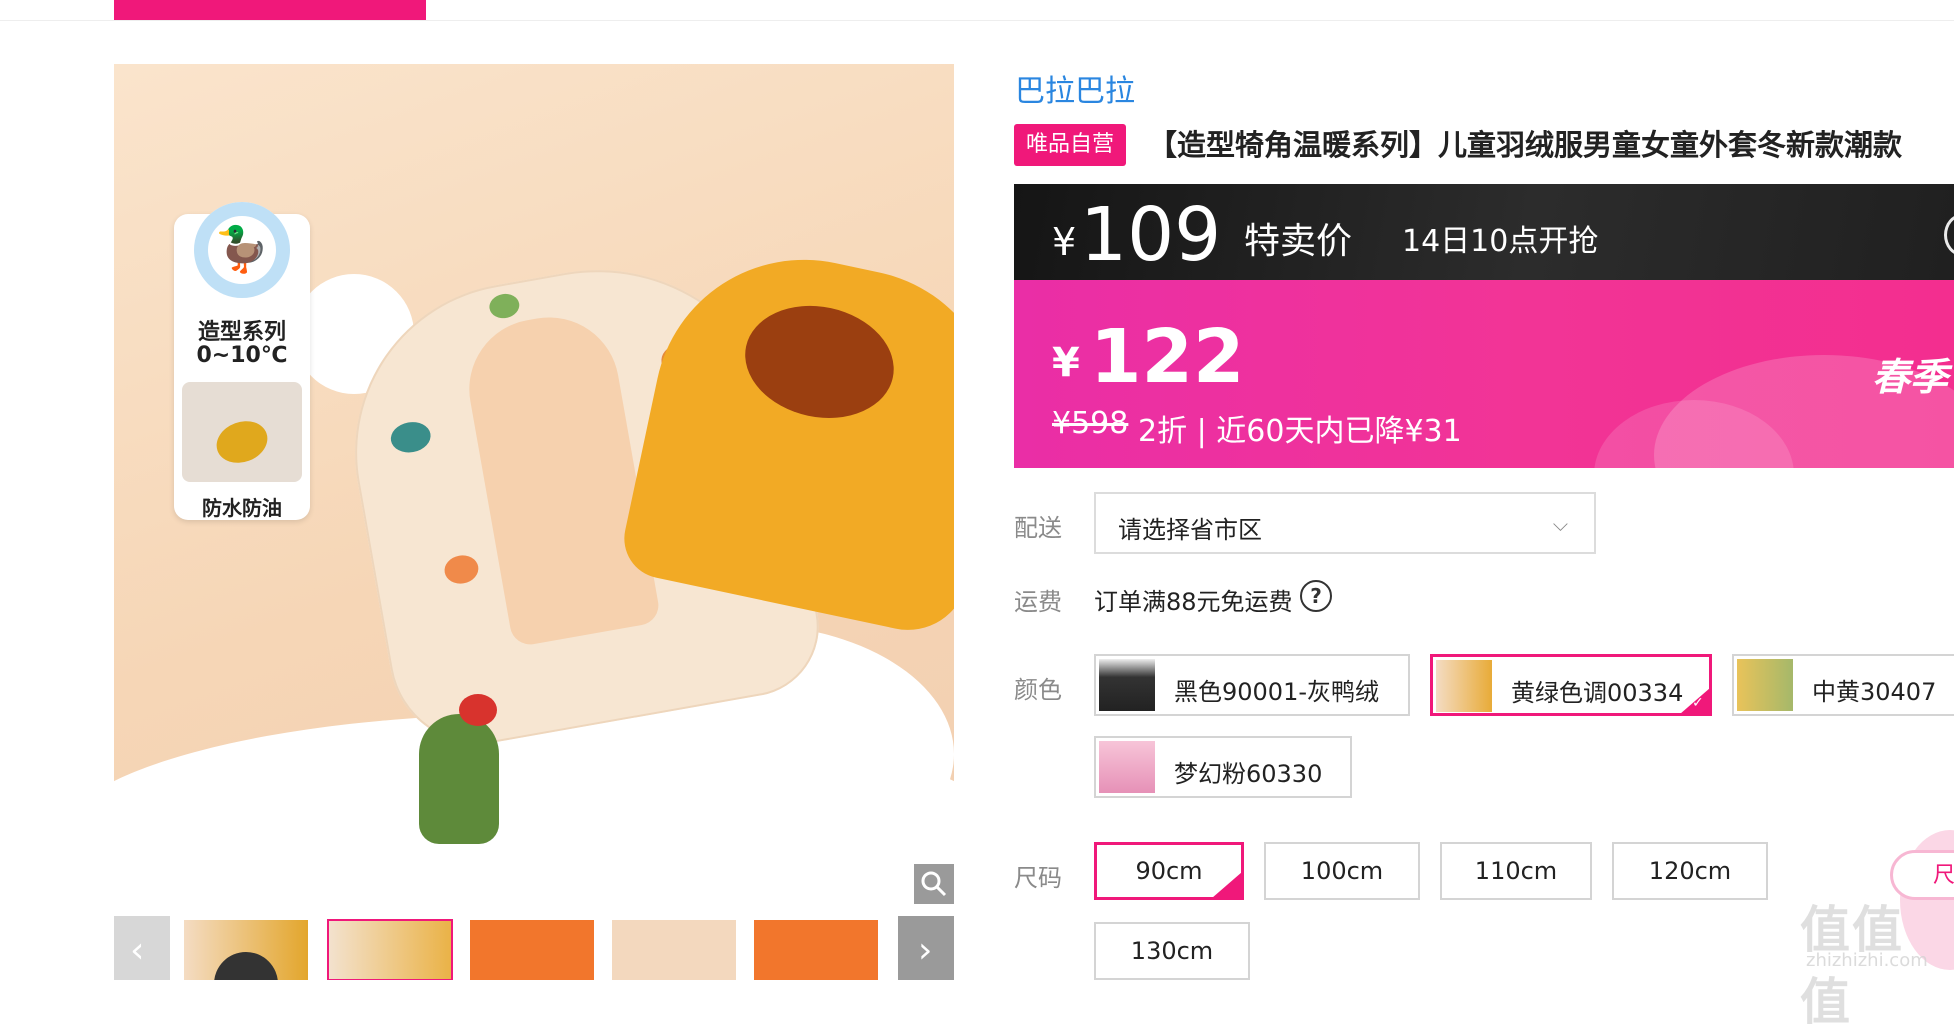 Image resolution: width=1954 pixels, height=1034 pixels. What do you see at coordinates (242, 432) in the screenshot?
I see `badge-feature-image` at bounding box center [242, 432].